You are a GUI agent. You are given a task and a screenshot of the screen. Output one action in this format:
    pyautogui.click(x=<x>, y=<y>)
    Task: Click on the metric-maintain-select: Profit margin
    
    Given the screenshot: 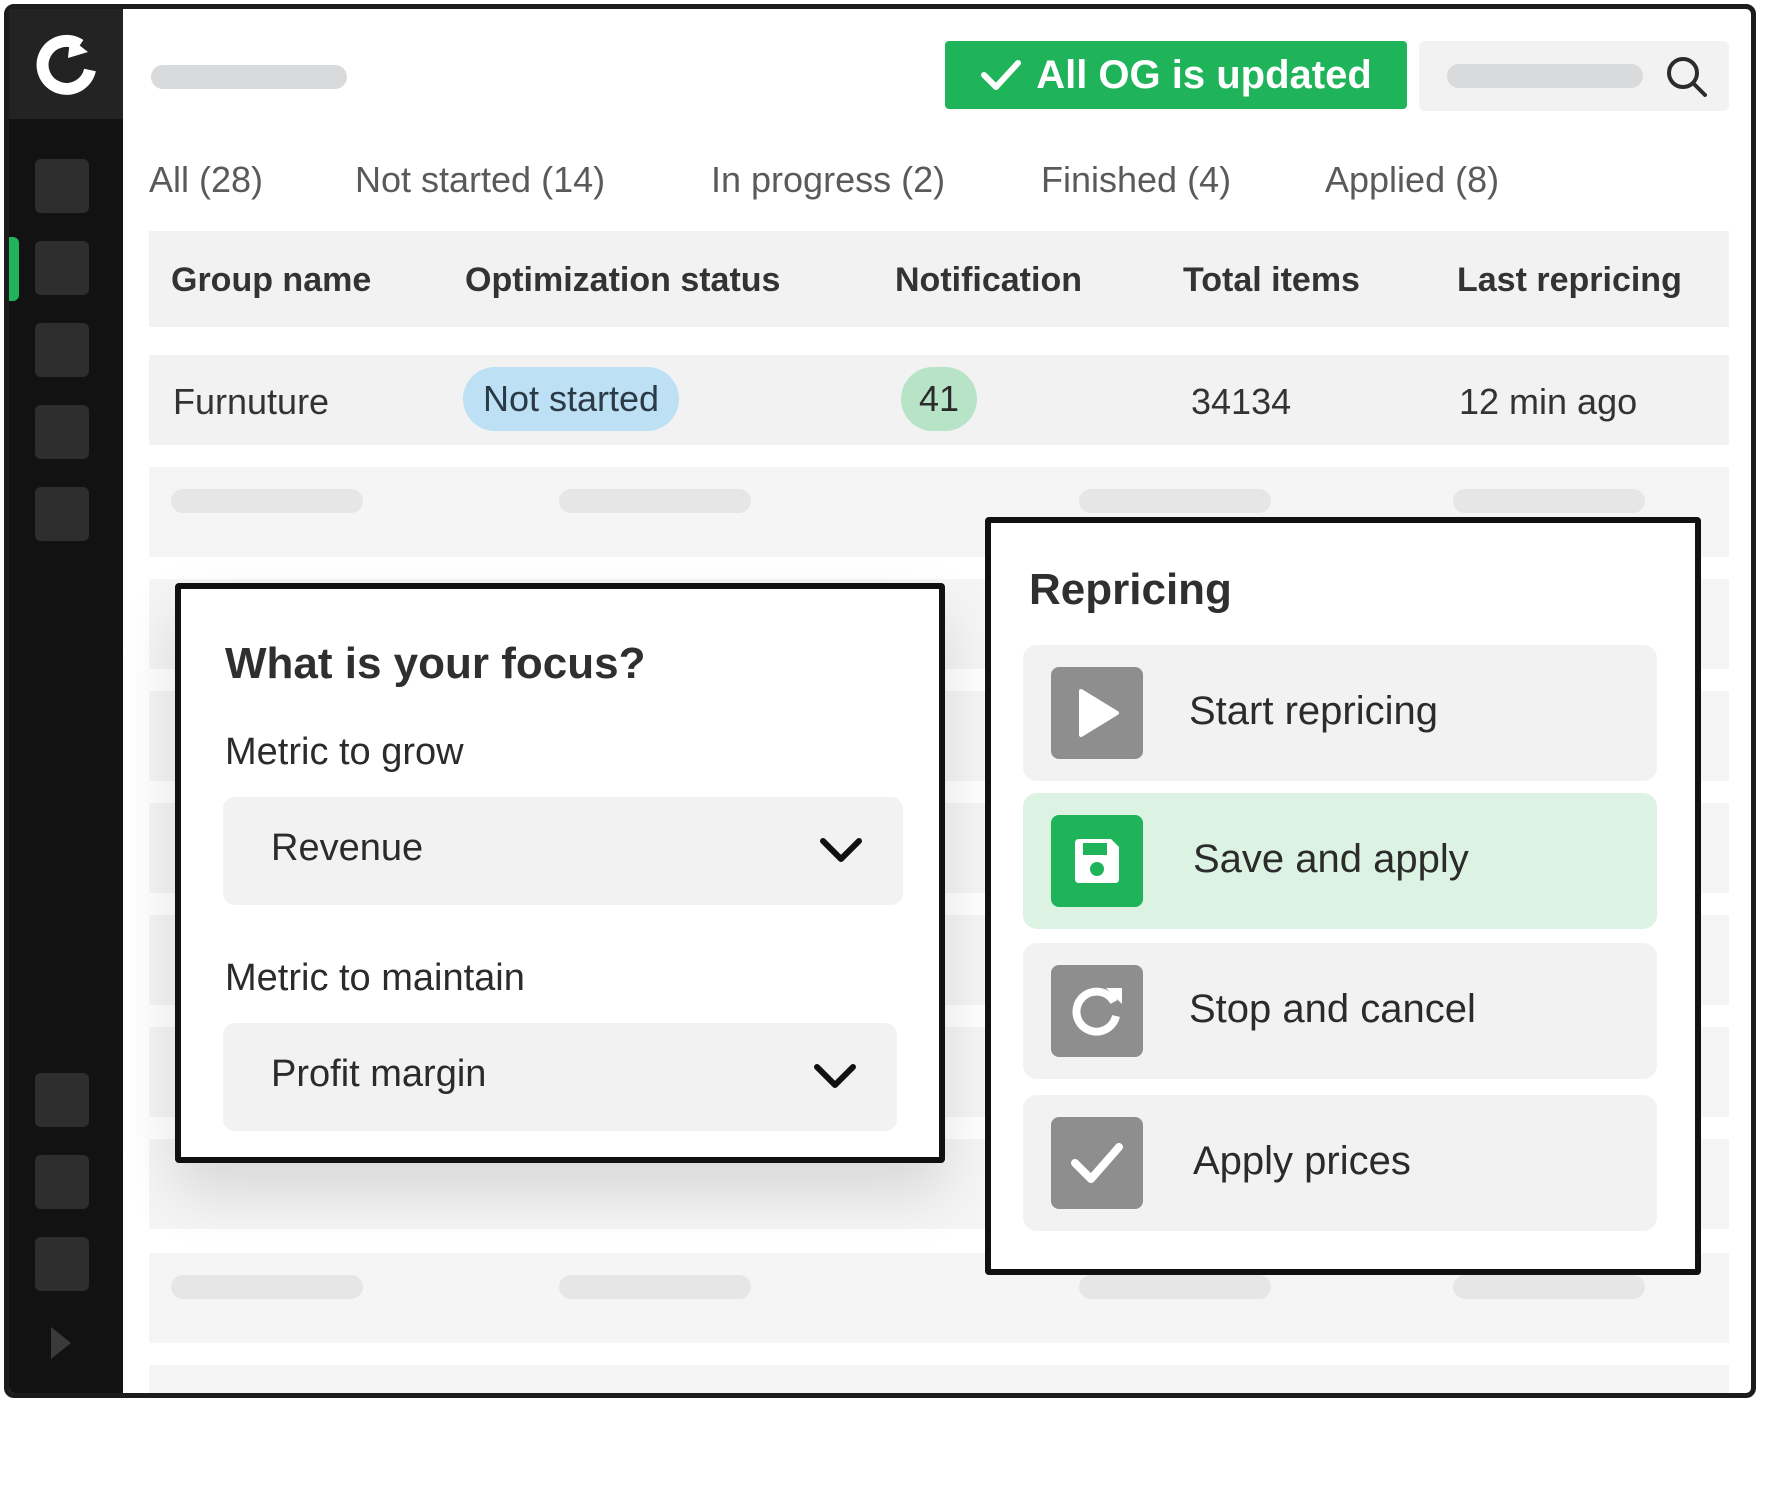 What is the action you would take?
    pyautogui.click(x=560, y=1077)
    